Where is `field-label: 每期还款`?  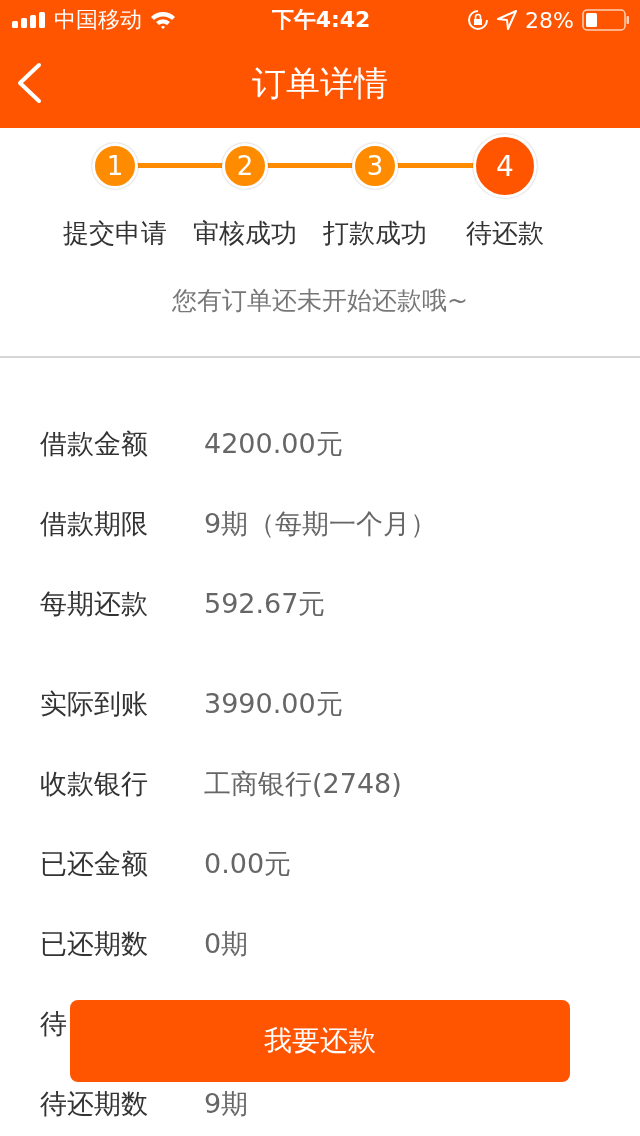
field-label: 每期还款 is located at coordinates (94, 604).